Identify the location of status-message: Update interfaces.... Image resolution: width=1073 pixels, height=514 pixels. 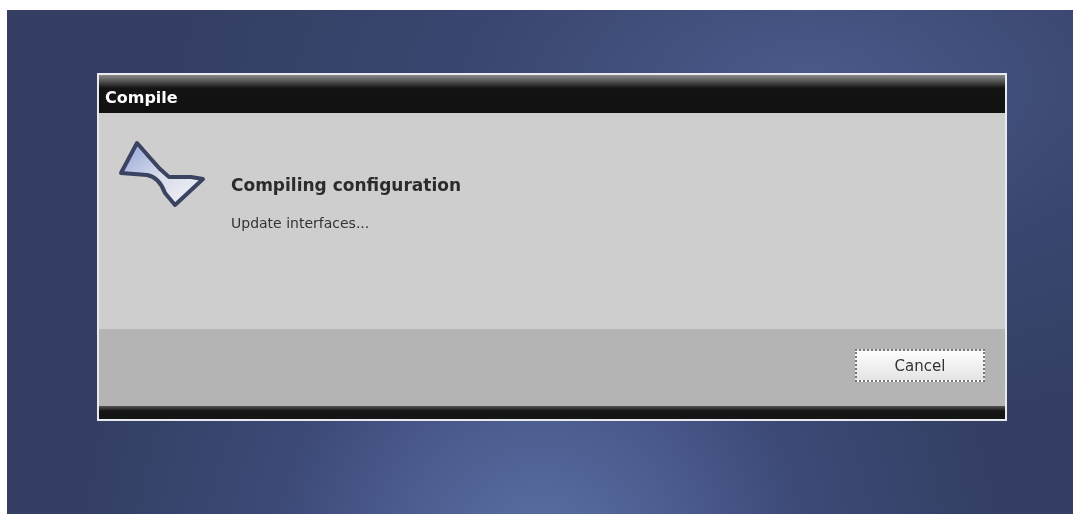
(300, 223).